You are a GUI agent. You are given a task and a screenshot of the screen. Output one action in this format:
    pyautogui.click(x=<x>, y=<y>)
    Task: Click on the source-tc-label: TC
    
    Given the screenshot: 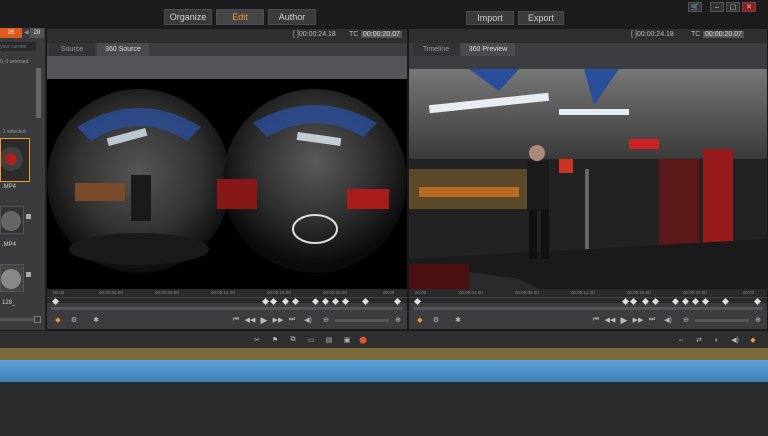 What is the action you would take?
    pyautogui.click(x=354, y=34)
    